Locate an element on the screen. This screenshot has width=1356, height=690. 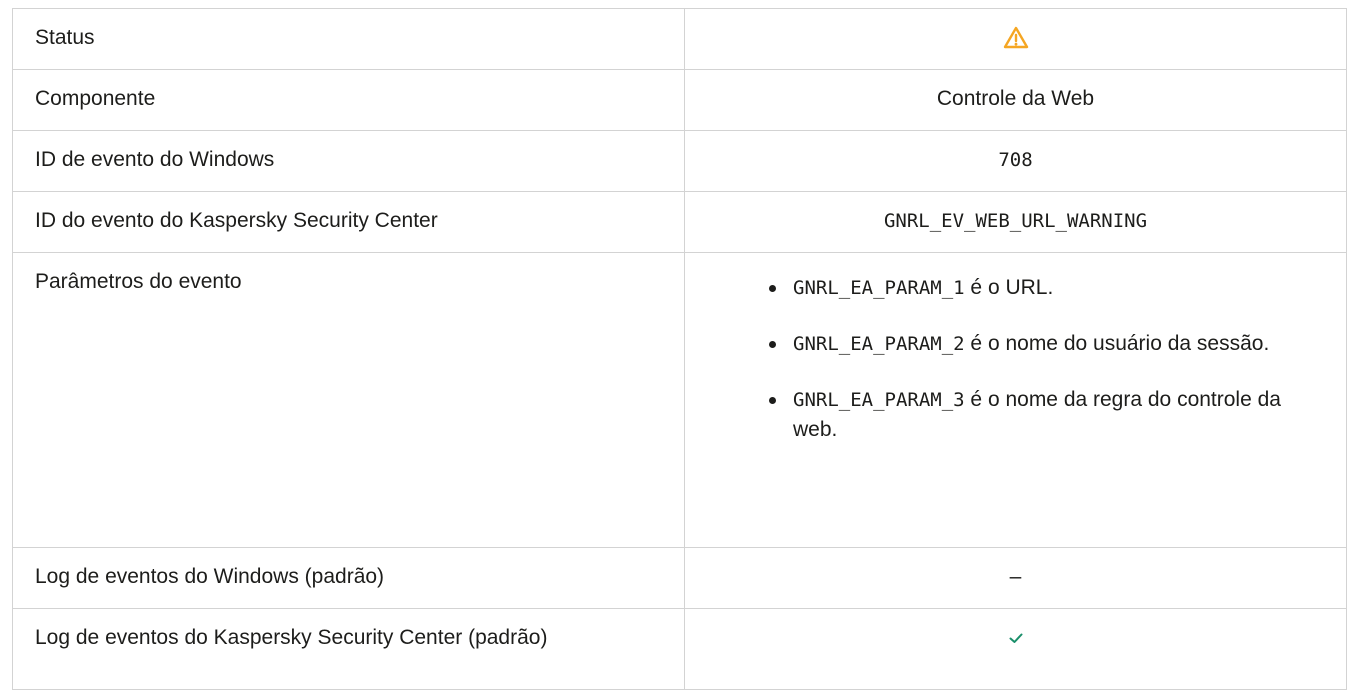
table-row: Status is located at coordinates (679, 39).